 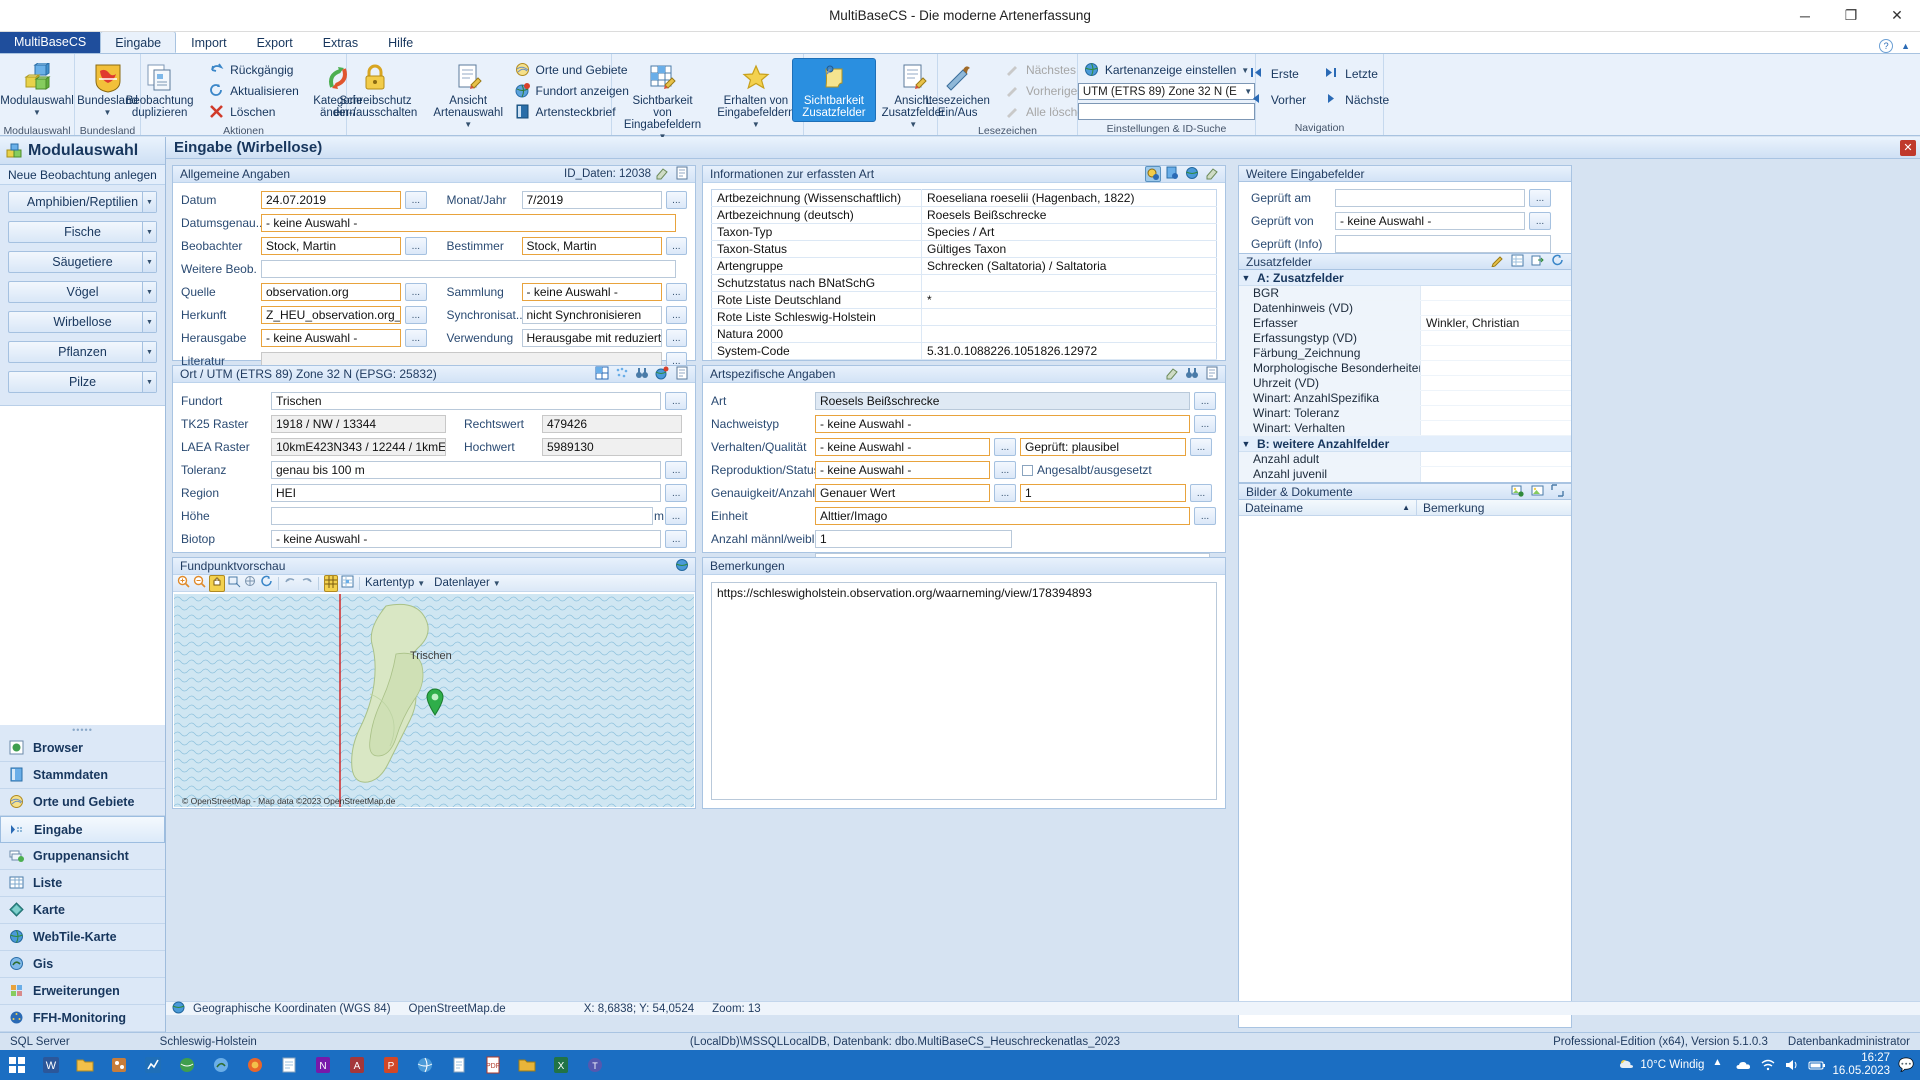 What do you see at coordinates (1193, 374) in the screenshot?
I see `binoculars-icon` at bounding box center [1193, 374].